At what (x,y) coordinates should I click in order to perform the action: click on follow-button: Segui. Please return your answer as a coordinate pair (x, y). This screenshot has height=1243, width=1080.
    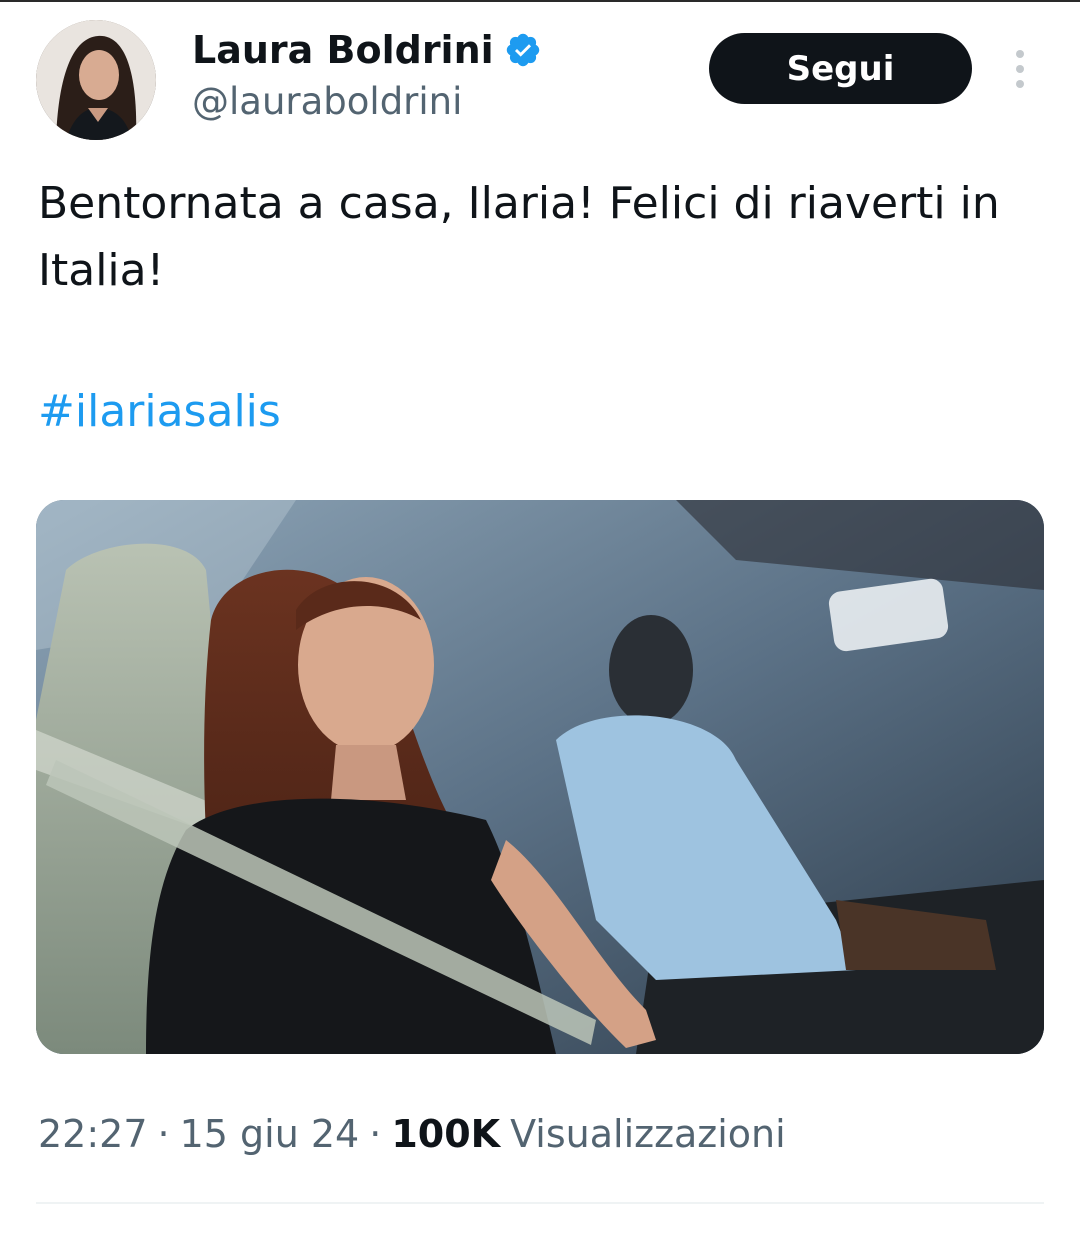
    Looking at the image, I should click on (840, 68).